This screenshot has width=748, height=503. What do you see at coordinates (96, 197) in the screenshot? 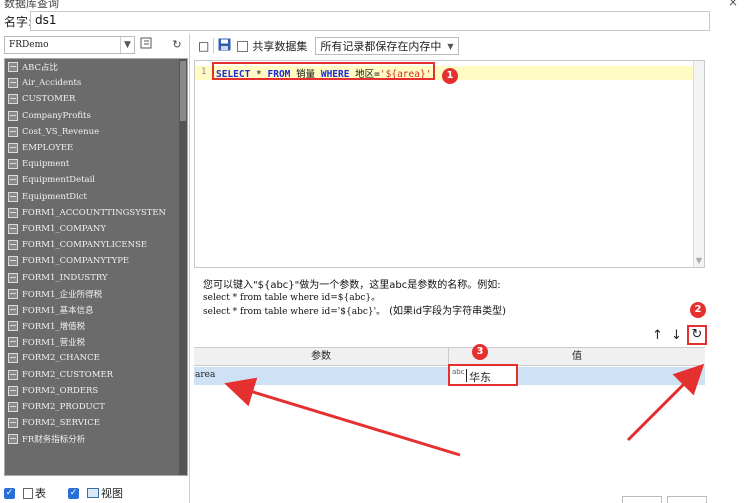
I see `list-item: EquipmentDict` at bounding box center [96, 197].